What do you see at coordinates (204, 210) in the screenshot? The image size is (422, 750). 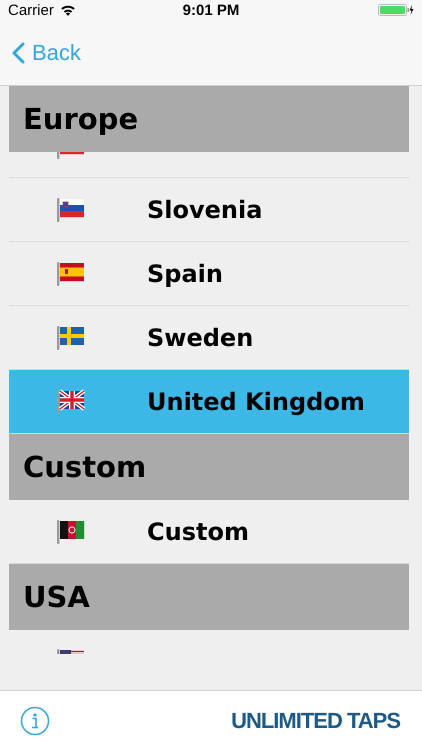 I see `country-name: Slovenia` at bounding box center [204, 210].